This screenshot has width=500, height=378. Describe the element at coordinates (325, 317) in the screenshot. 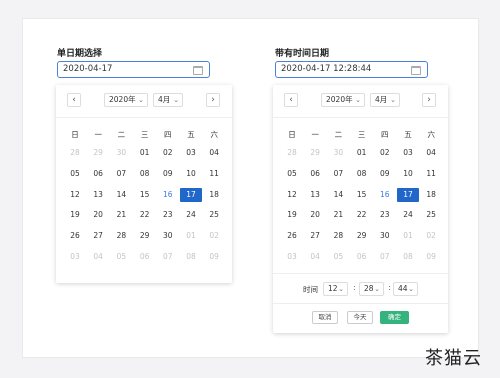

I see `cancel-button: 取消` at that location.